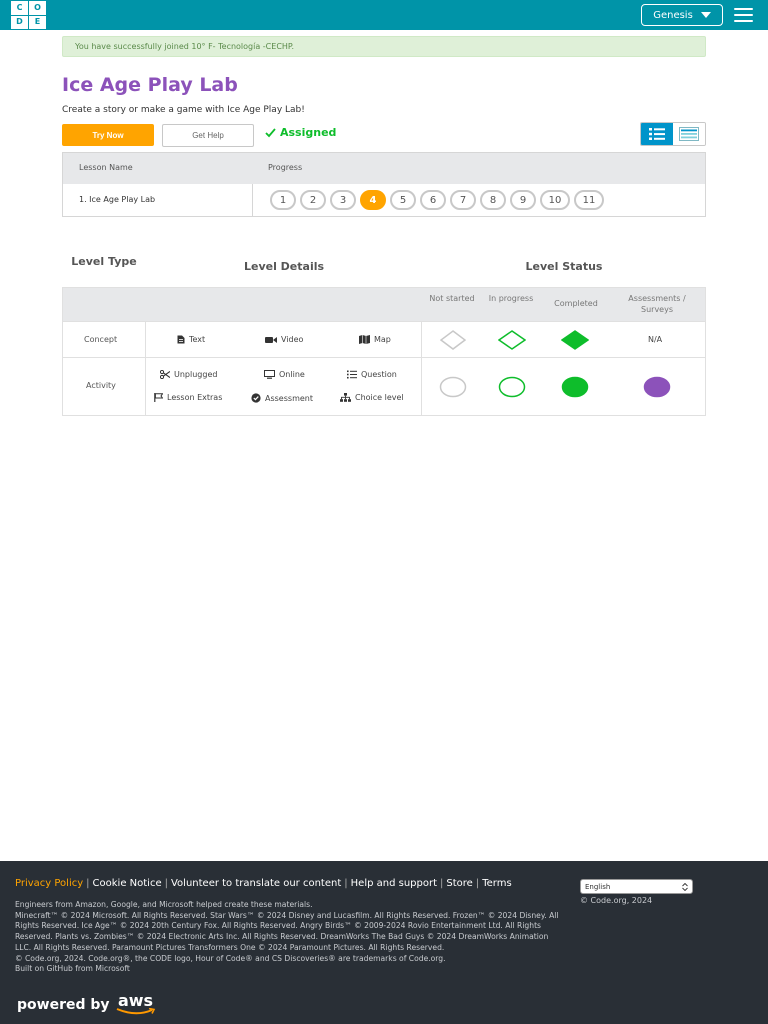 The height and width of the screenshot is (1024, 768). I want to click on lesson-name: 1. Ice Age Play Lab, so click(117, 199).